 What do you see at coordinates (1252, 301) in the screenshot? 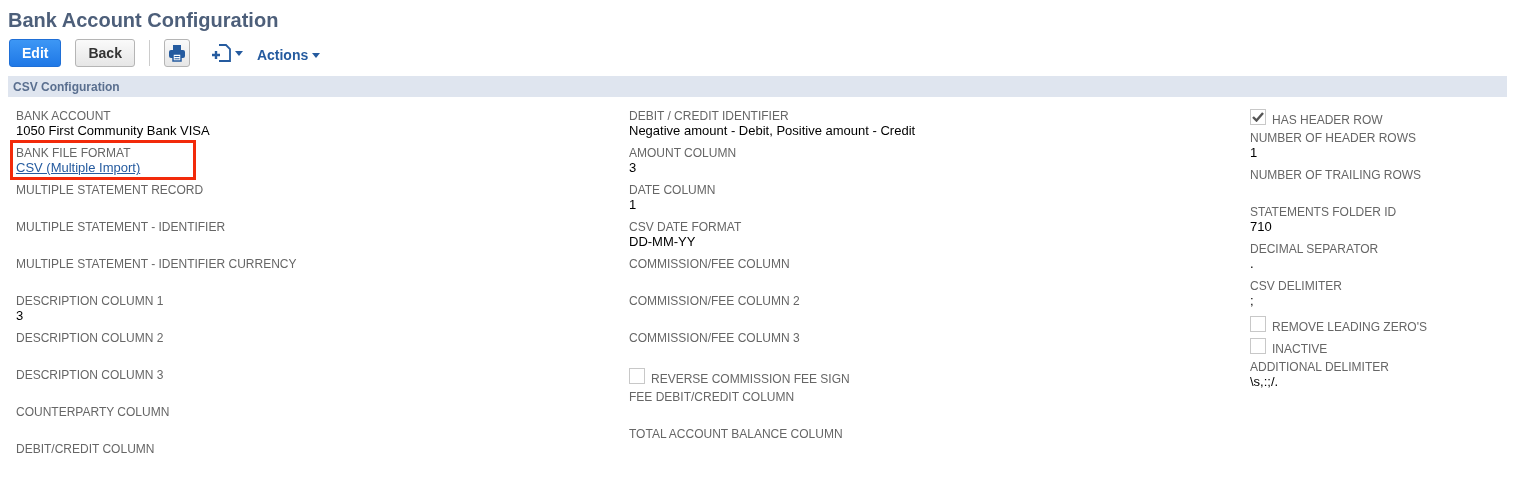
I see `field-value: ;` at bounding box center [1252, 301].